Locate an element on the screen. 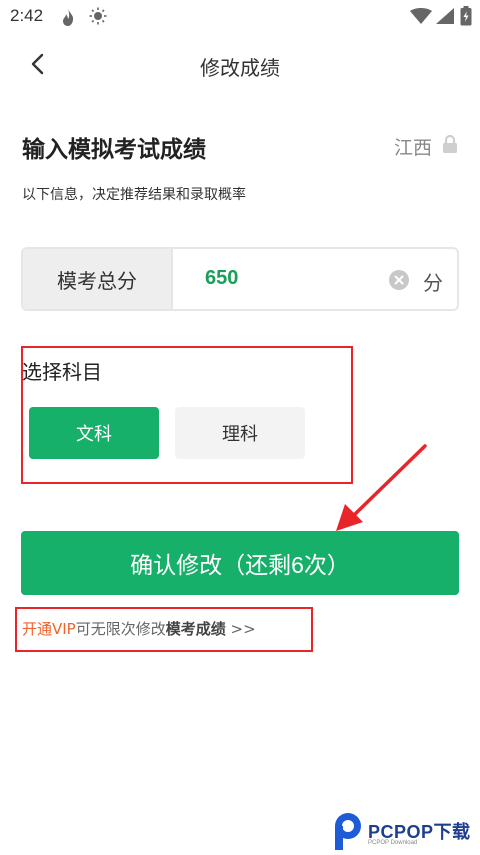 This screenshot has height=855, width=480. wifi-icon is located at coordinates (421, 18).